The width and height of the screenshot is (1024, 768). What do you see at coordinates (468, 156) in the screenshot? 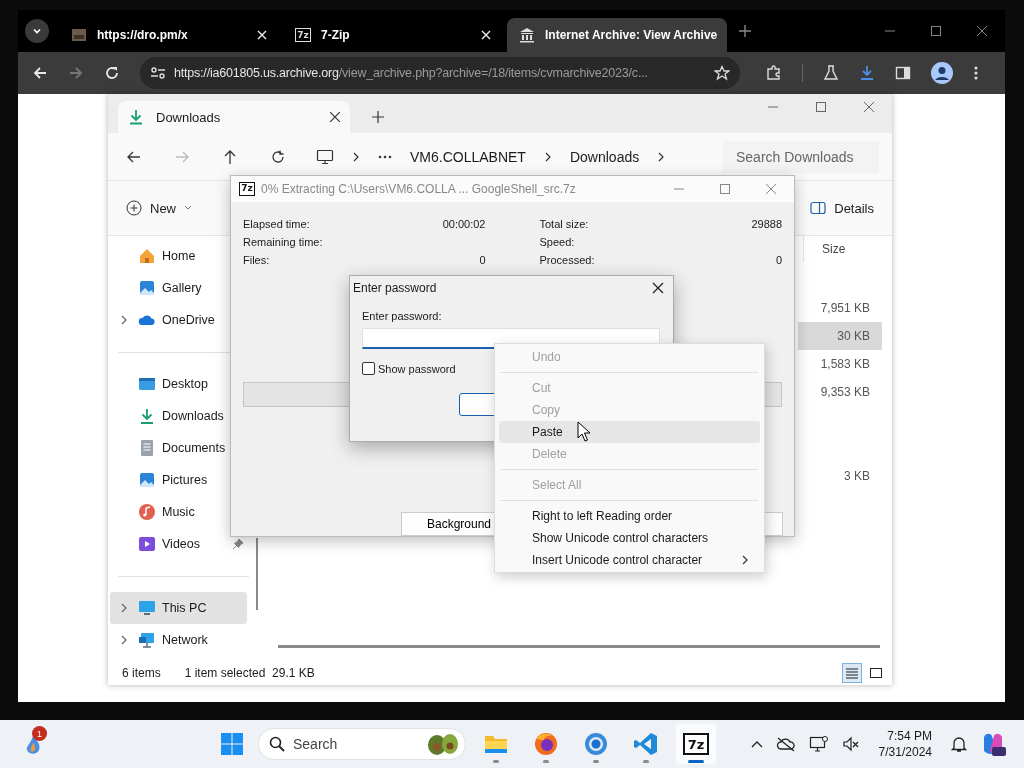
I see `breadcrumb-item: VM6.COLLABNET` at bounding box center [468, 156].